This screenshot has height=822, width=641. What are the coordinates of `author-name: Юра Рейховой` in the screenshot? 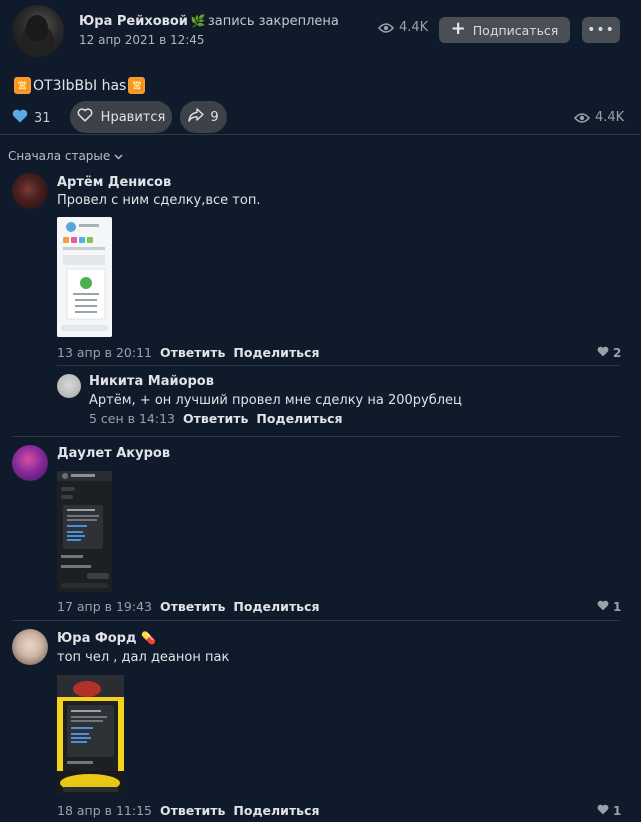 It's located at (133, 21).